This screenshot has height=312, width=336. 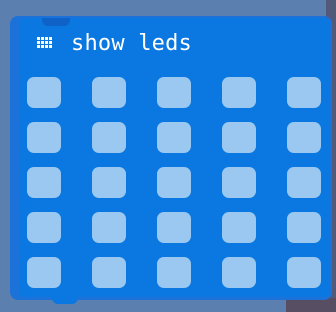 What do you see at coordinates (239, 182) in the screenshot?
I see `led-cell-r2-c3` at bounding box center [239, 182].